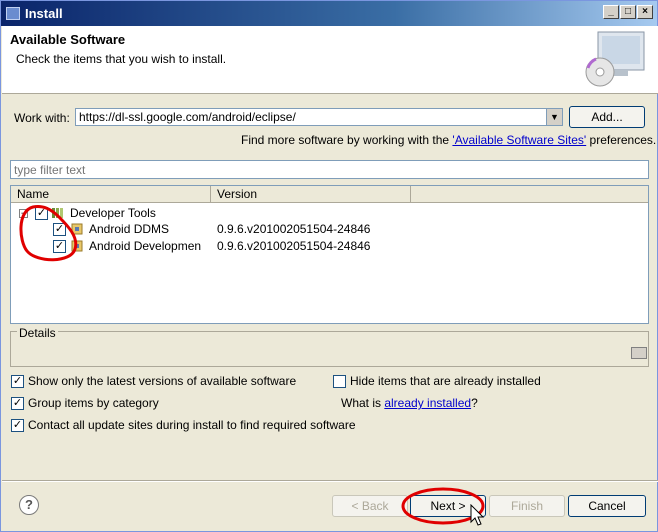  Describe the element at coordinates (311, 194) in the screenshot. I see `column-version: Version` at that location.